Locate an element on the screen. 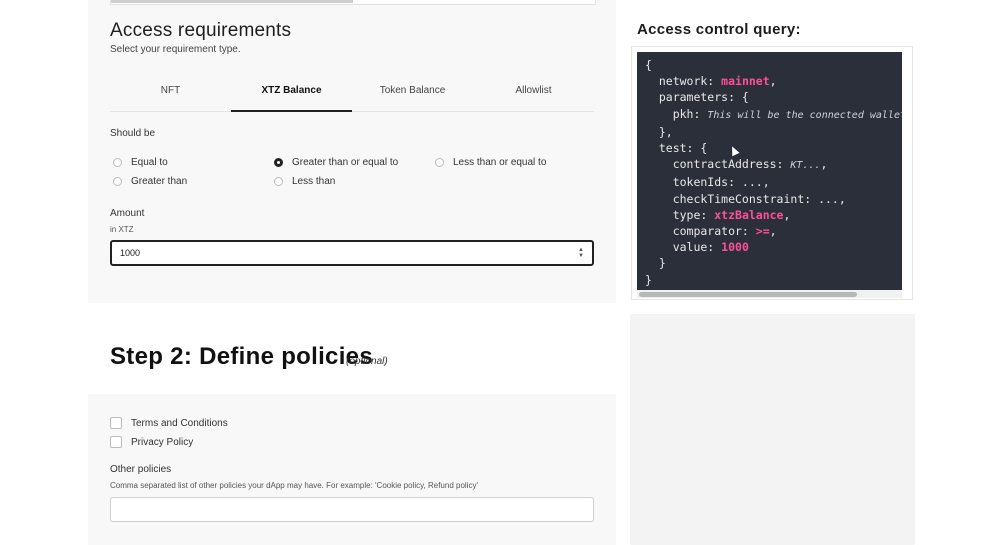 The height and width of the screenshot is (545, 1000). checkbox-label: Terms and Conditions is located at coordinates (179, 423).